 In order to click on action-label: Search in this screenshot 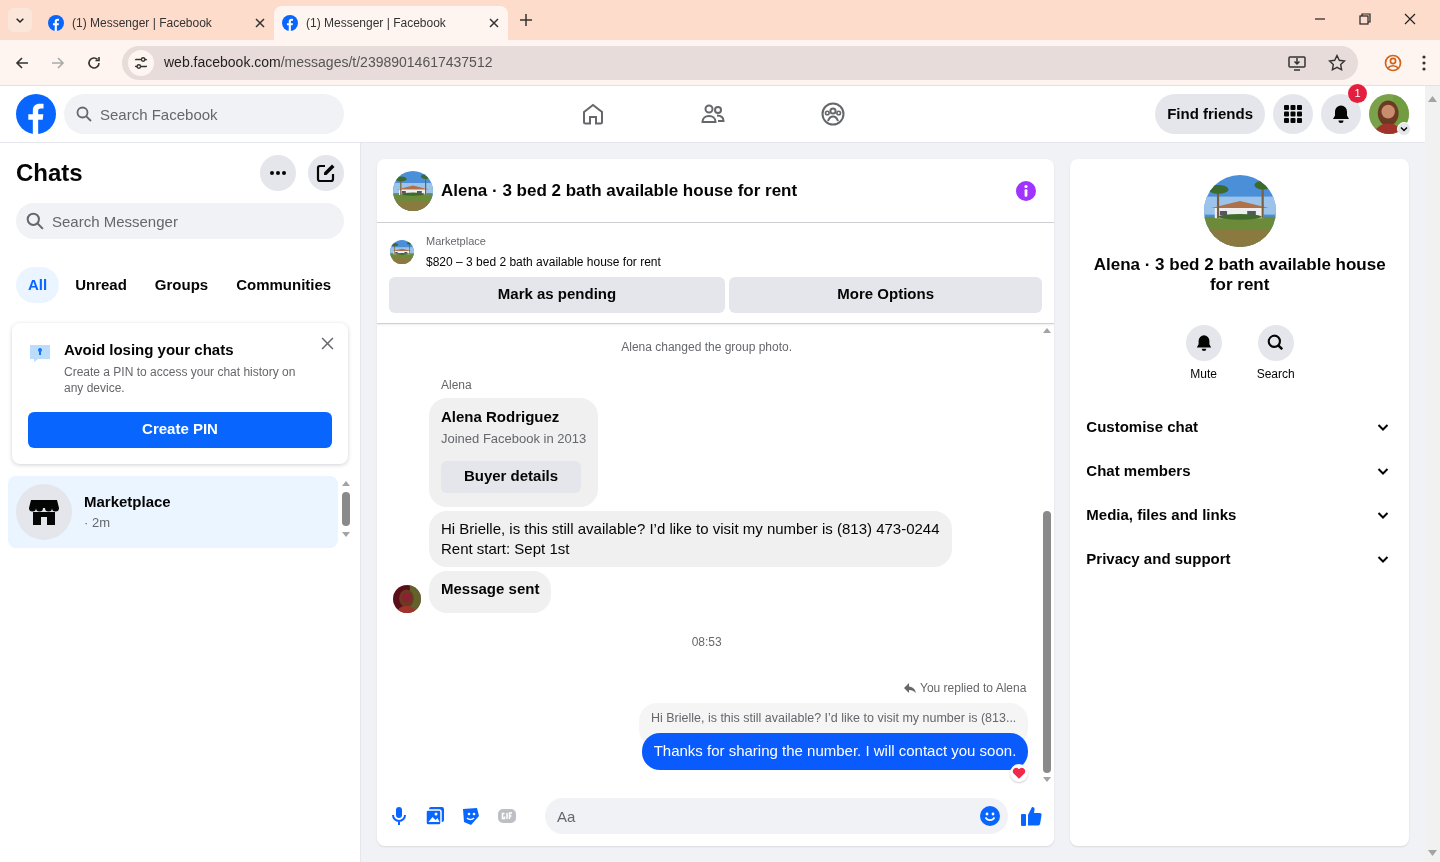, I will do `click(1275, 374)`.